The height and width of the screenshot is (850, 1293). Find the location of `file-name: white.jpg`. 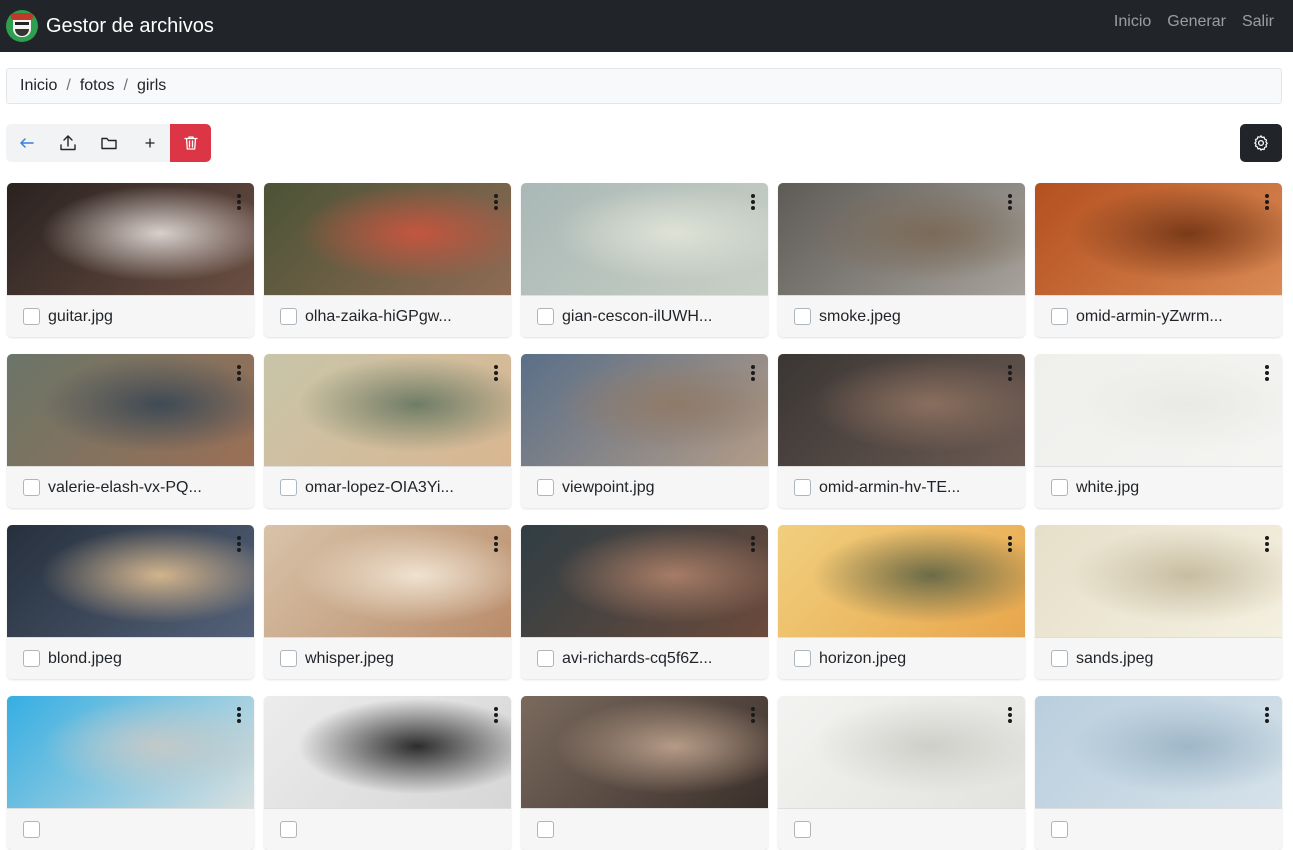

file-name: white.jpg is located at coordinates (1108, 487).